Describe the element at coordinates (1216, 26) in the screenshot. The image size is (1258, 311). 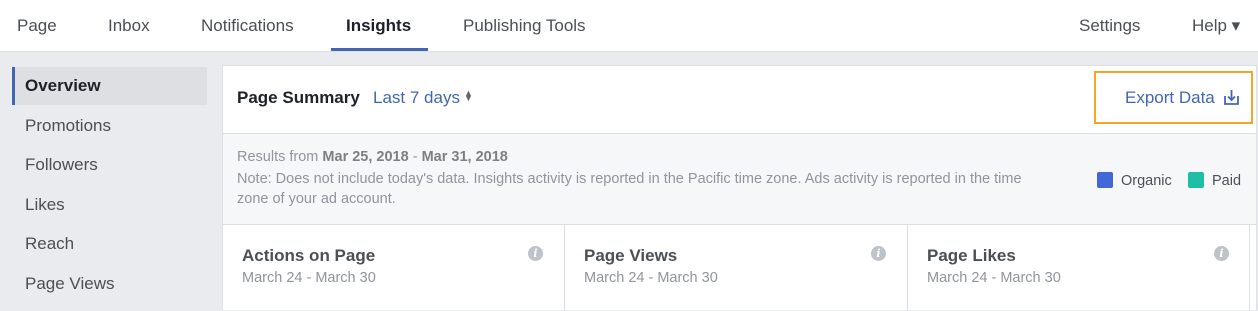
I see `tab-help: Help ▾` at that location.